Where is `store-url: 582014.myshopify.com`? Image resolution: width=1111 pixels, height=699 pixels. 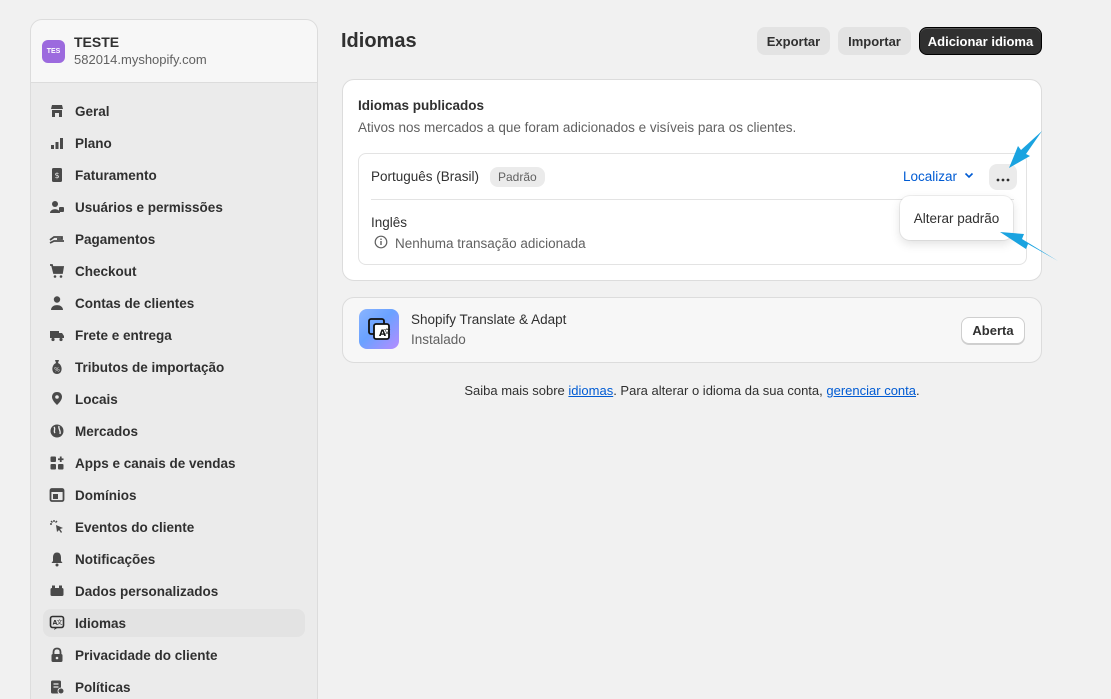 store-url: 582014.myshopify.com is located at coordinates (140, 59).